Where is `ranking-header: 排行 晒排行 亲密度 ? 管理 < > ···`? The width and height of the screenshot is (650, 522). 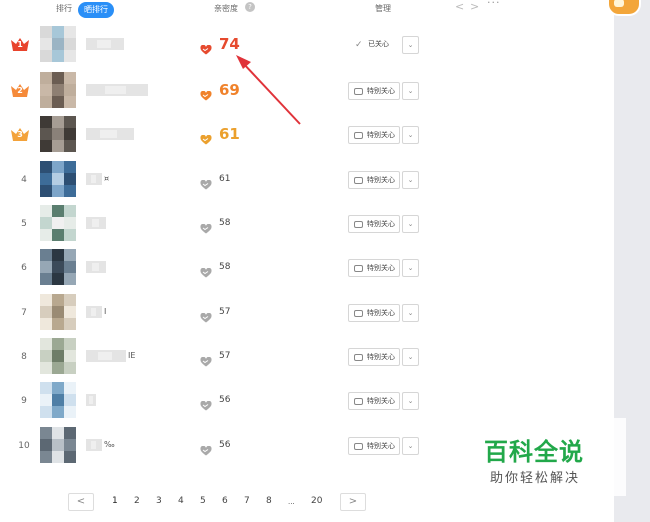
ranking-header: 排行 晒排行 亲密度 ? 管理 < > ··· is located at coordinates (307, 10).